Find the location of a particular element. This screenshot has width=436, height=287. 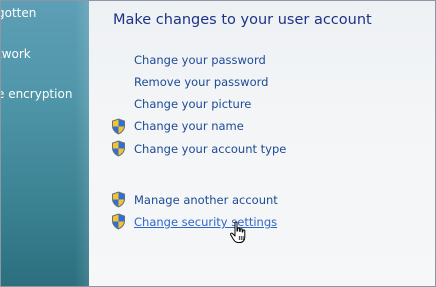

hand-pointer-cursor-icon is located at coordinates (237, 232).